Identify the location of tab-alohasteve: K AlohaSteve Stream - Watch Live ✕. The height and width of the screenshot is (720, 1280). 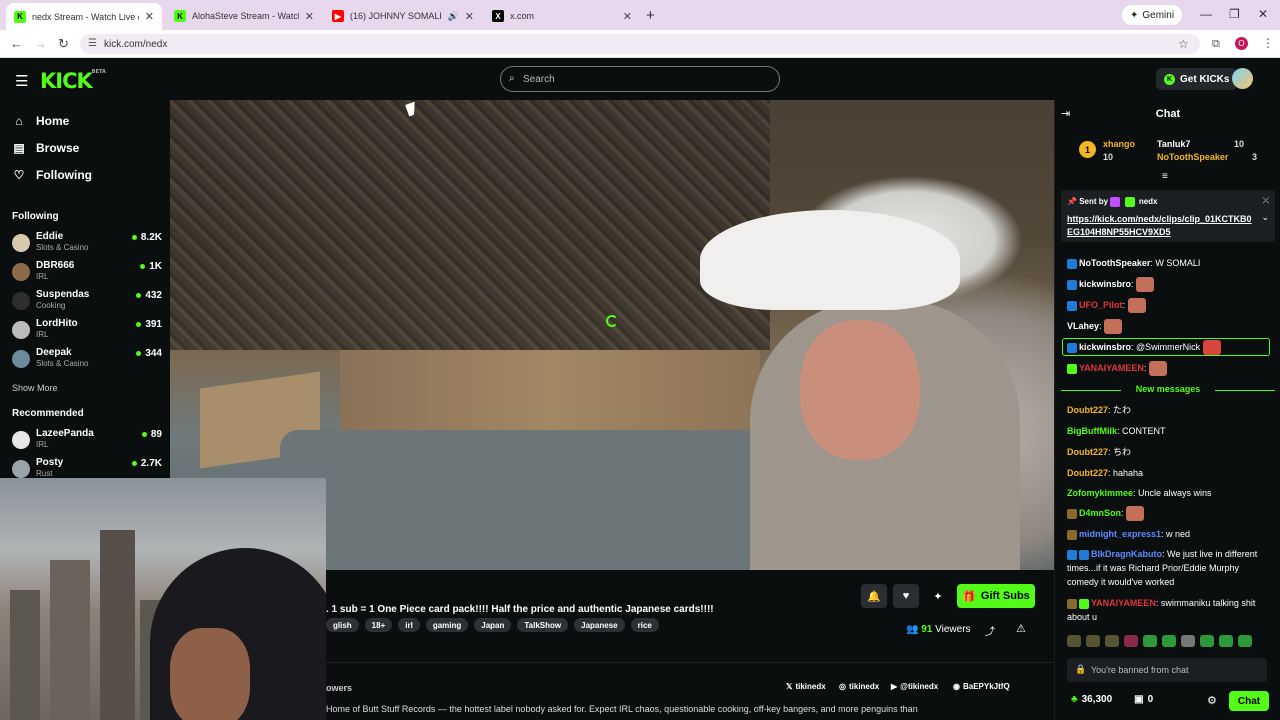
(244, 16).